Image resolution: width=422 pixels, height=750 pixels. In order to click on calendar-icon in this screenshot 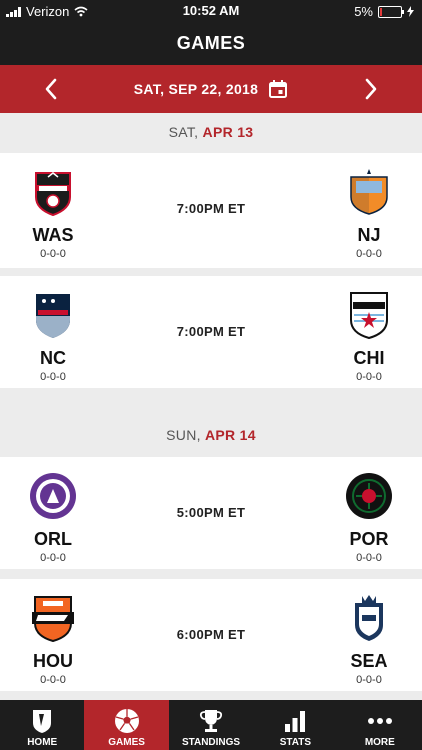, I will do `click(278, 89)`.